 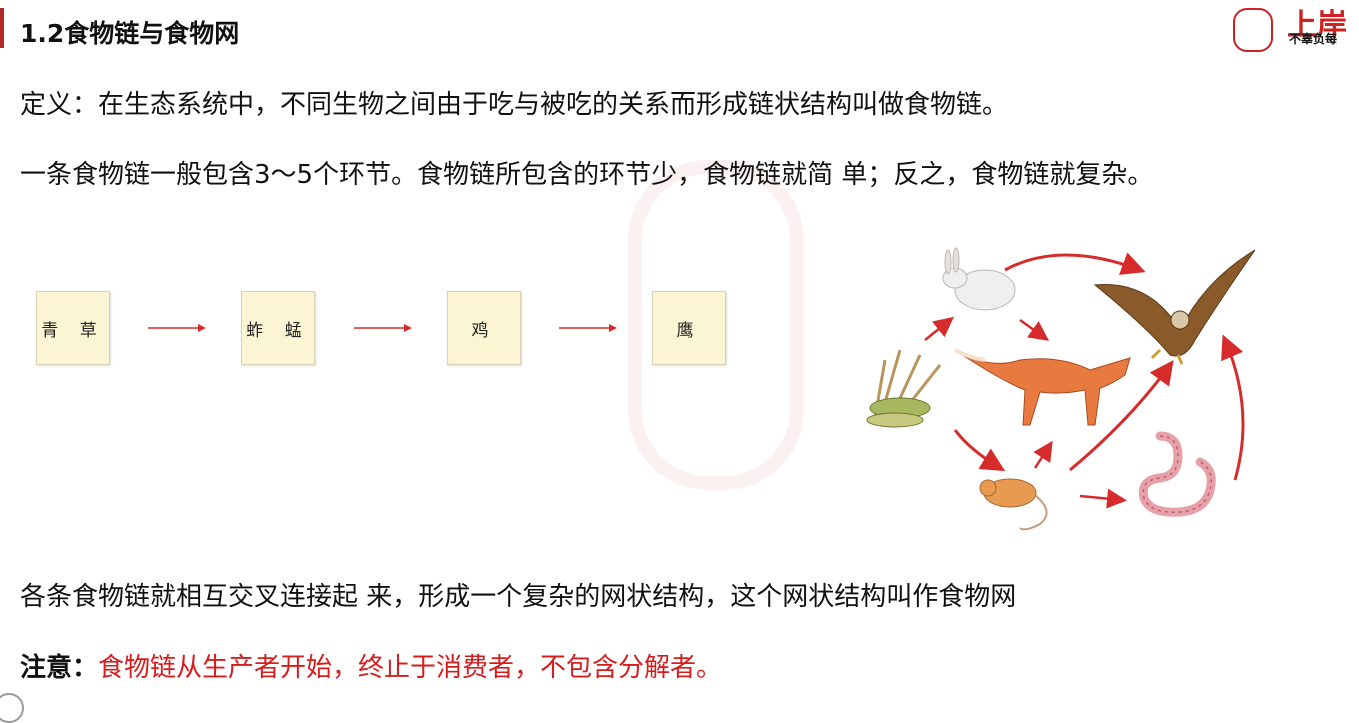 I want to click on brand-logo: 上岸 不辜负每, so click(x=1294, y=32).